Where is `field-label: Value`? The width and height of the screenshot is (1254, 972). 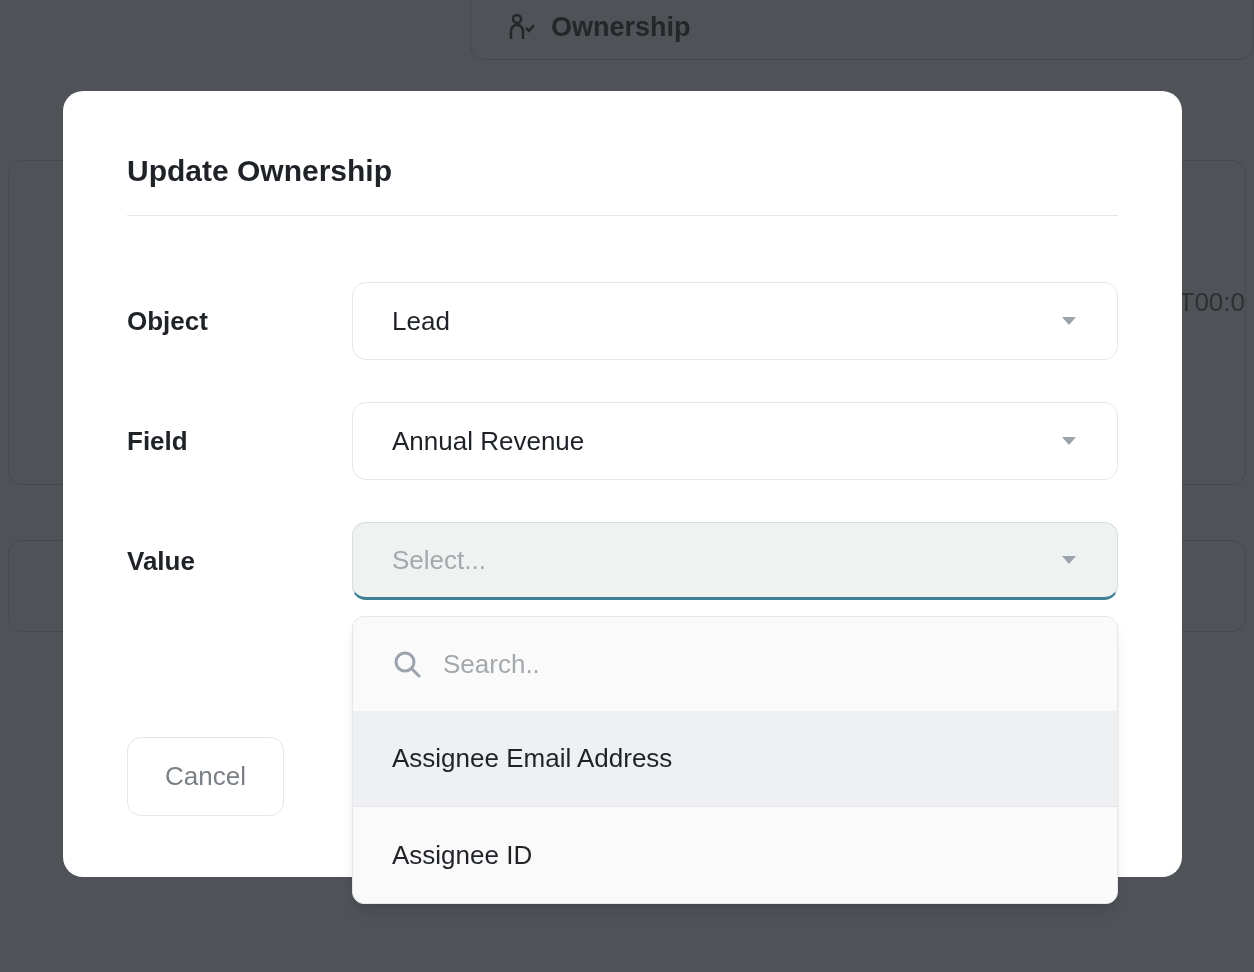
field-label: Value is located at coordinates (161, 561).